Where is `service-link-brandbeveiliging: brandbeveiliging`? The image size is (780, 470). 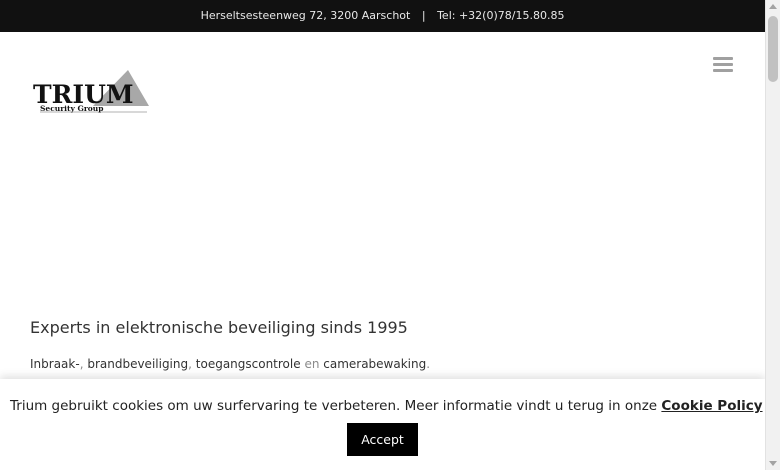
service-link-brandbeveiliging: brandbeveiliging is located at coordinates (137, 364).